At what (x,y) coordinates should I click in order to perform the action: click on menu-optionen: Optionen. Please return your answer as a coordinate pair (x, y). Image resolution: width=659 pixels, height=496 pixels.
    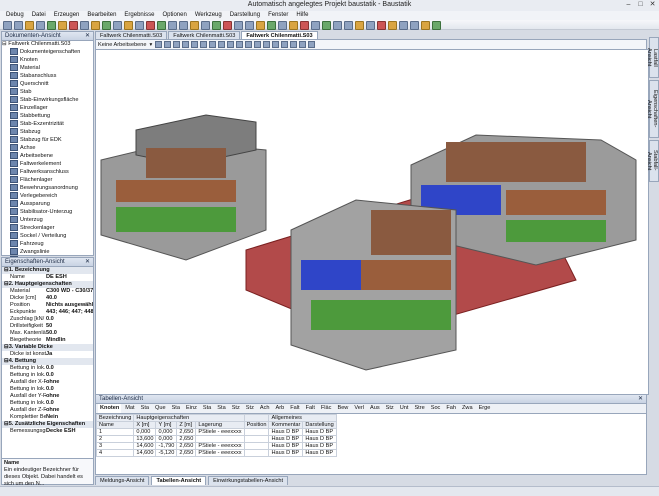
    Looking at the image, I should click on (174, 15).